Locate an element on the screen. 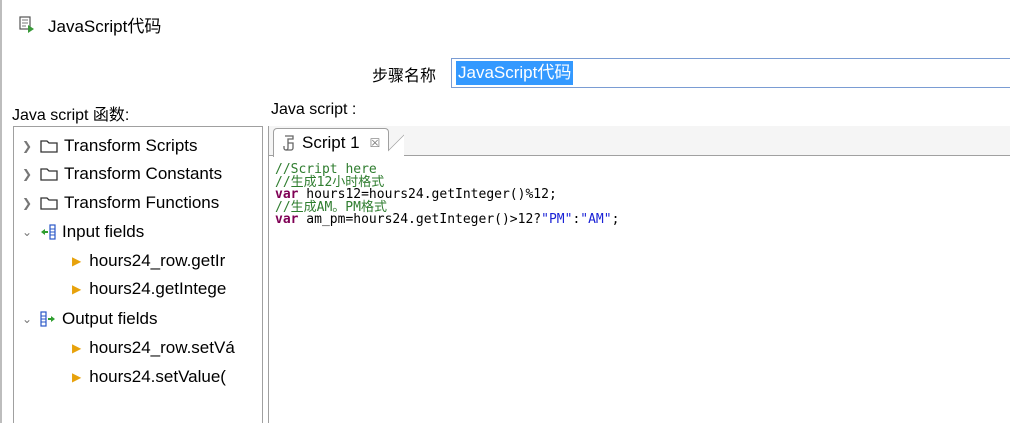 Image resolution: width=1010 pixels, height=423 pixels. code-text: ; is located at coordinates (615, 219).